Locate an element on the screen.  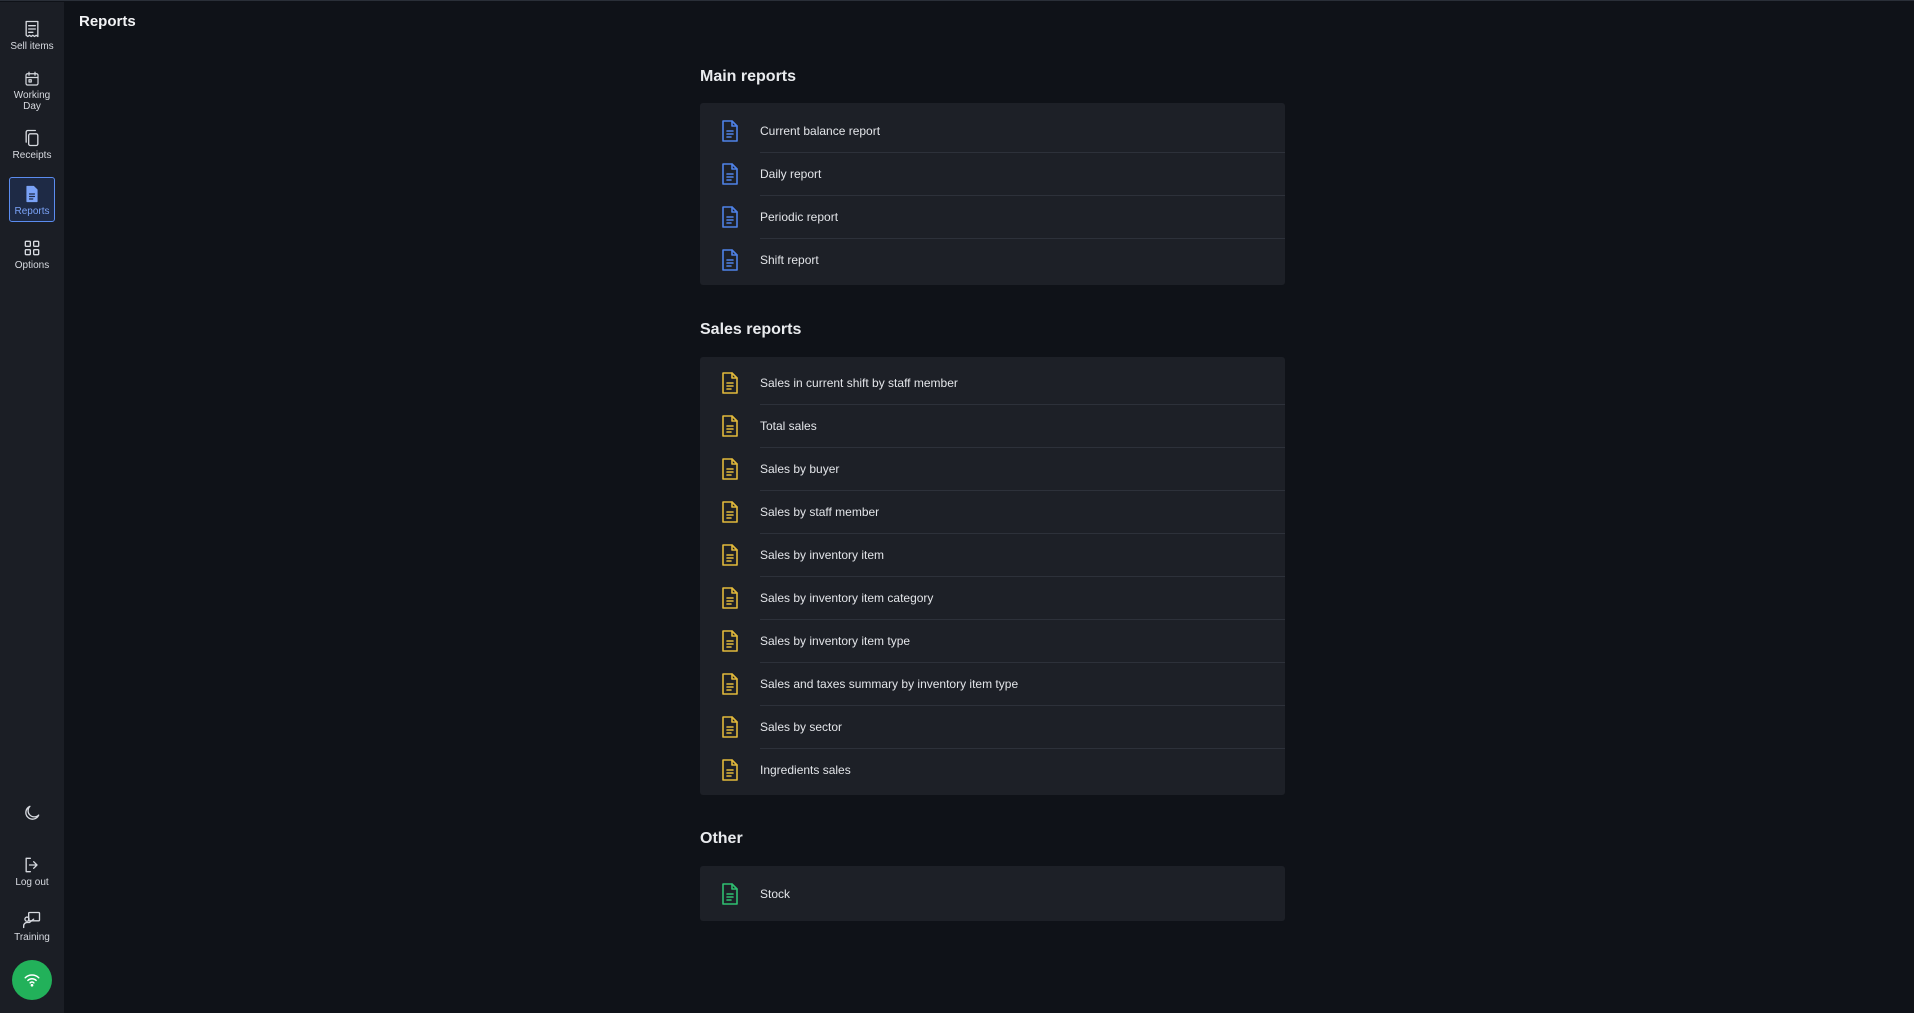
file-text-icon is located at coordinates (32, 194).